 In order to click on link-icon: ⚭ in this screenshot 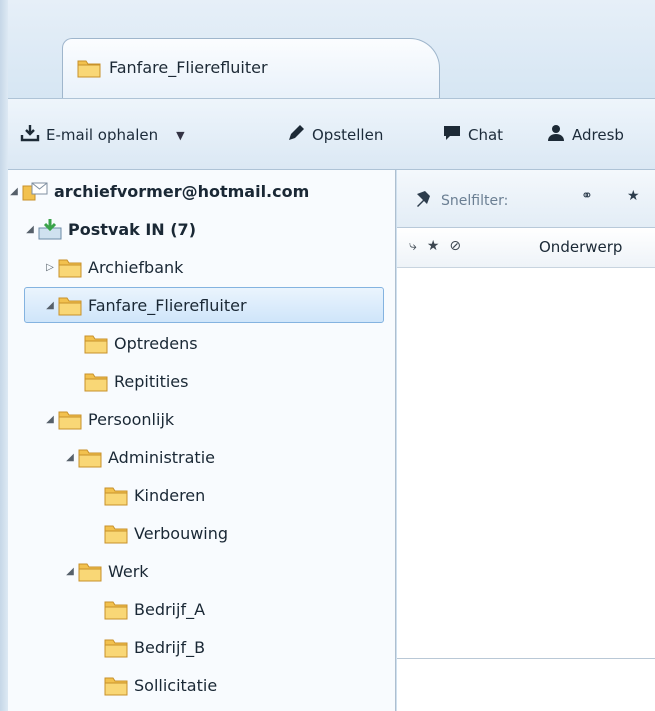, I will do `click(587, 196)`.